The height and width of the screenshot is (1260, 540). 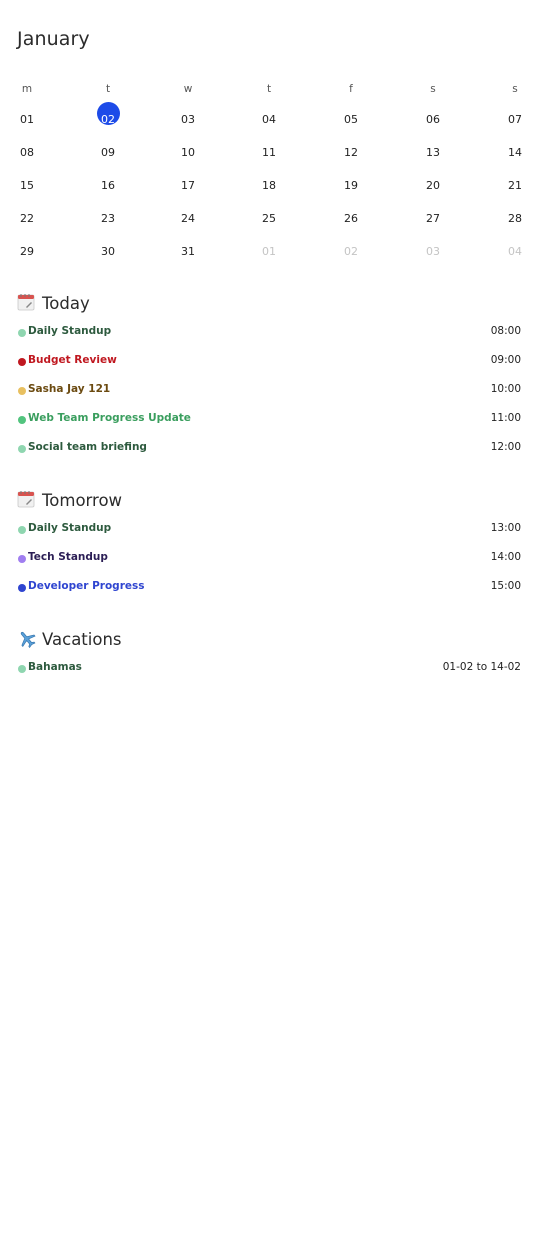 I want to click on calendar-day: 17, so click(x=188, y=185).